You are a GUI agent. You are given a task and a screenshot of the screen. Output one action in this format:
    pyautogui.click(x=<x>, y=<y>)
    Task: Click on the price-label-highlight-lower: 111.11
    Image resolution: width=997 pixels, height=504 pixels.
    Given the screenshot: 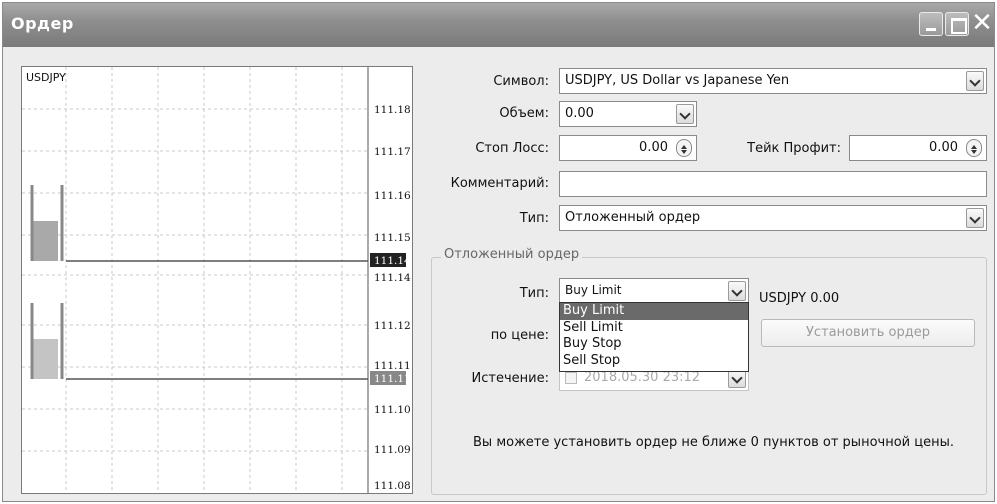 What is the action you would take?
    pyautogui.click(x=392, y=379)
    